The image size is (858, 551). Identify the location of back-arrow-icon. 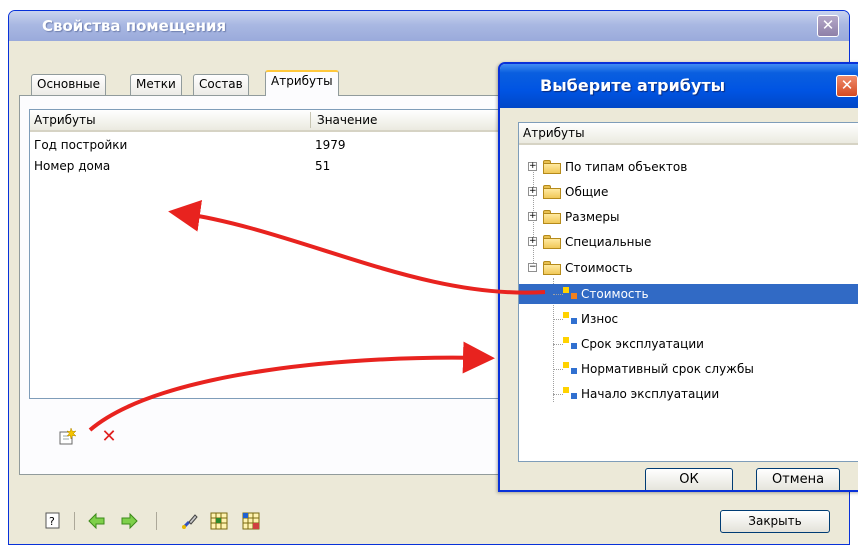
(97, 521).